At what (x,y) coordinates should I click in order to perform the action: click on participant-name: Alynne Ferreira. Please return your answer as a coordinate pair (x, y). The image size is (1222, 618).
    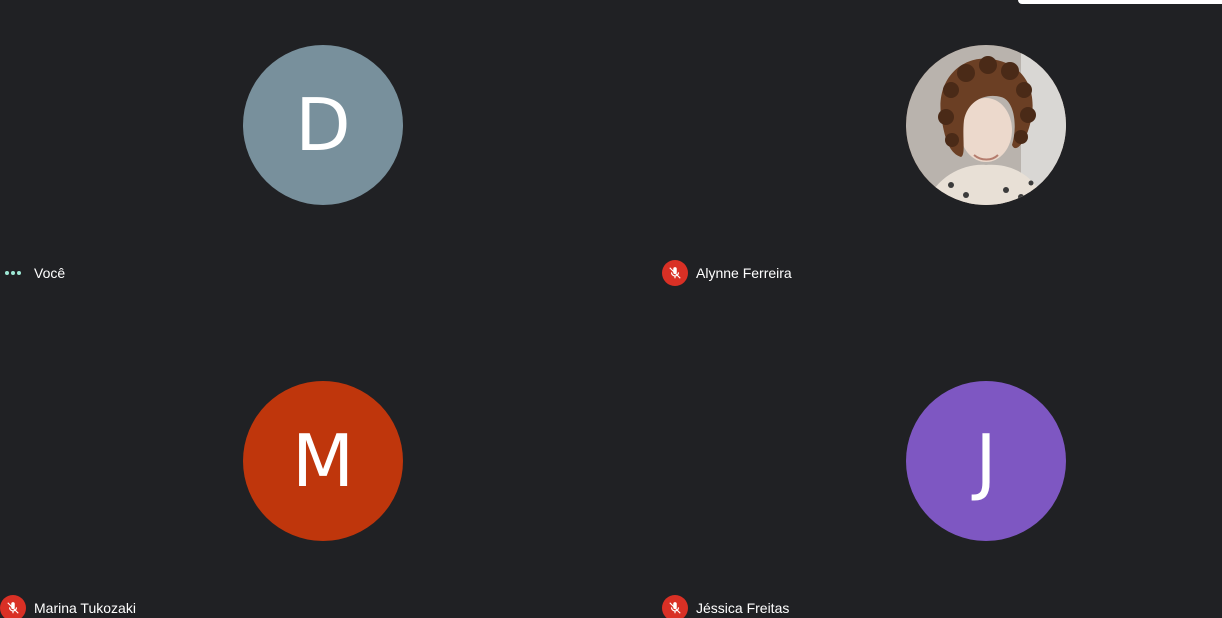
    Looking at the image, I should click on (744, 273).